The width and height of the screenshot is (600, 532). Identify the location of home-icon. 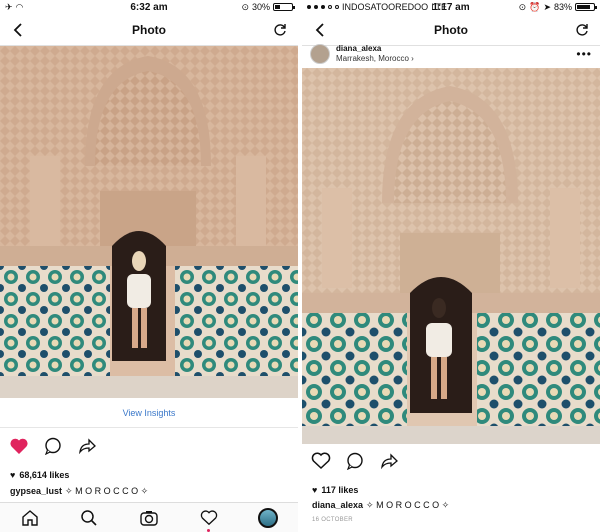
(30, 518).